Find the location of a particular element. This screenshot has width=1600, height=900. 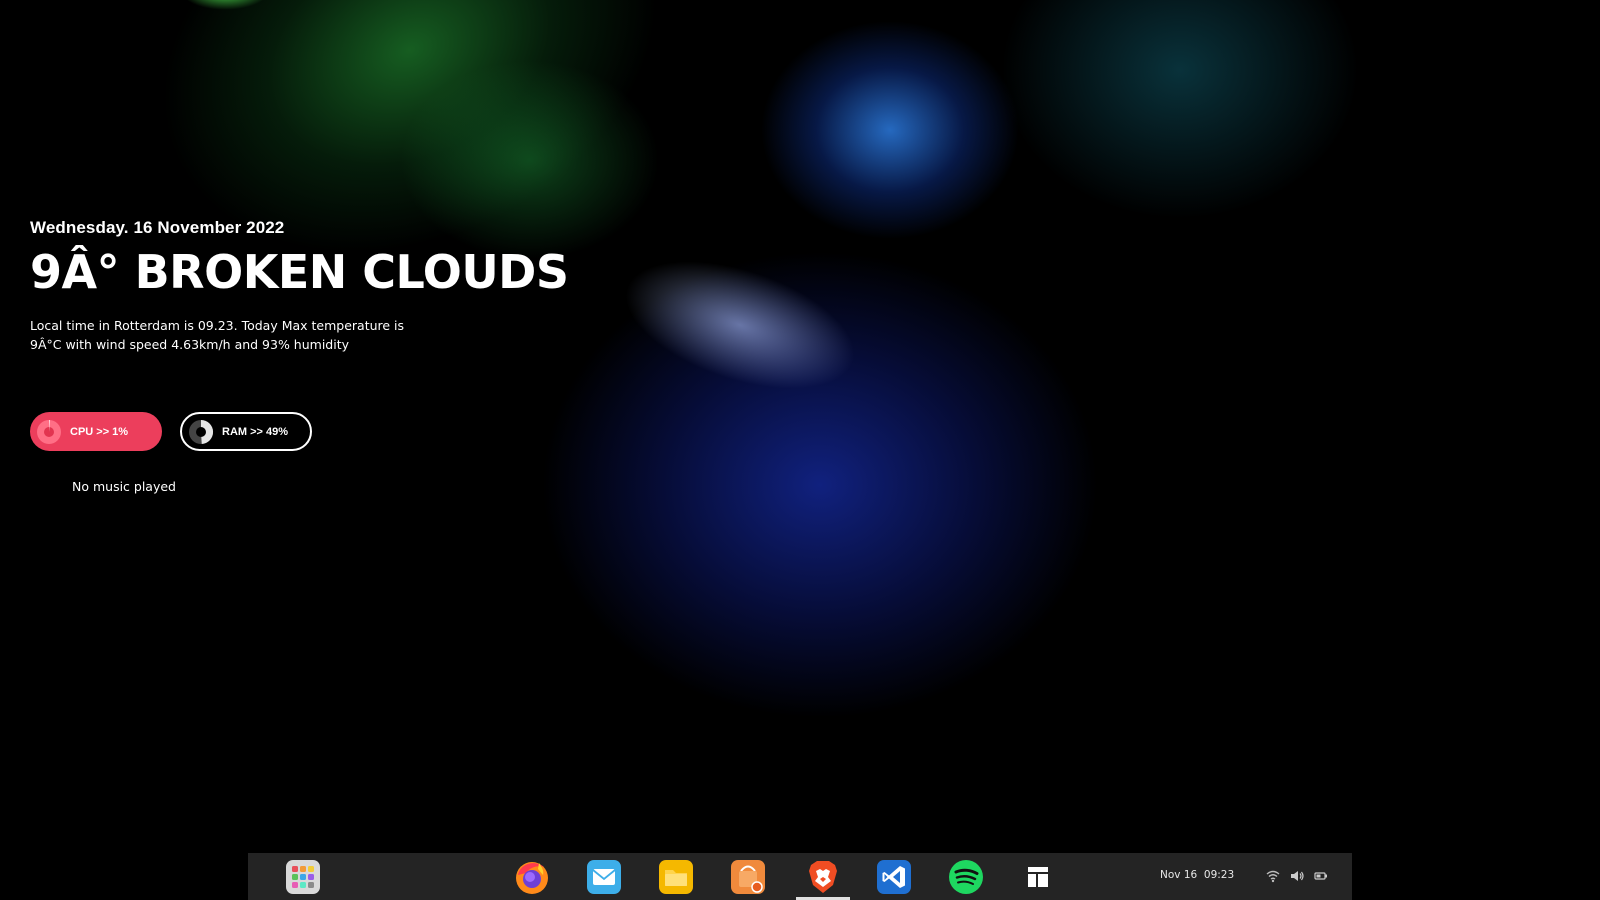

ram-usage-pill: RAM >> 49% is located at coordinates (246, 431).